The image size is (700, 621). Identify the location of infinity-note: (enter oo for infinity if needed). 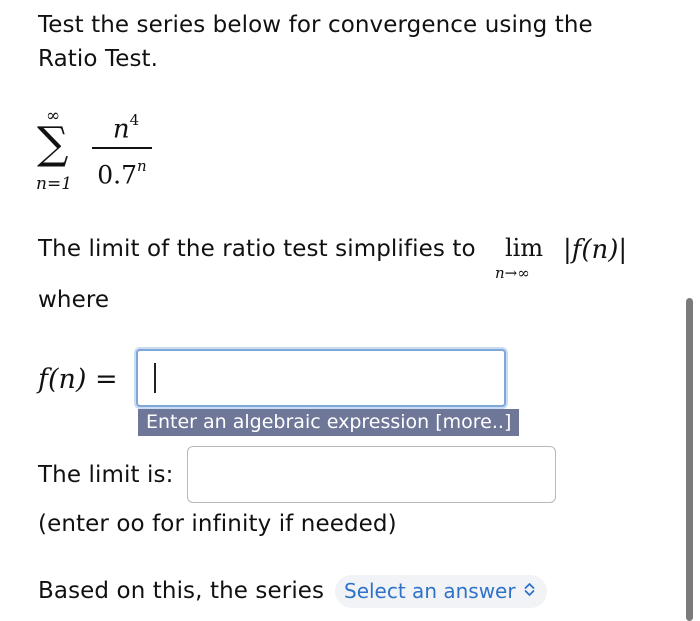
(217, 524).